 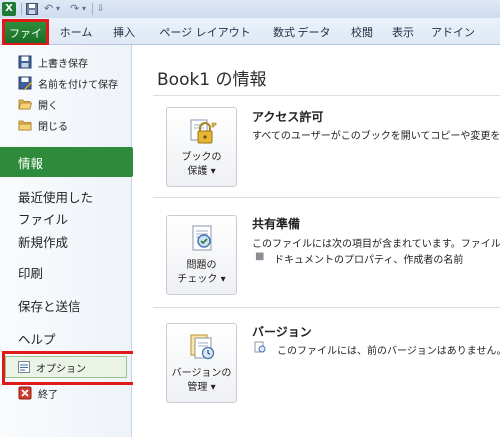 I want to click on nav-tab-save-send-label: 保存と送信, so click(x=49, y=306).